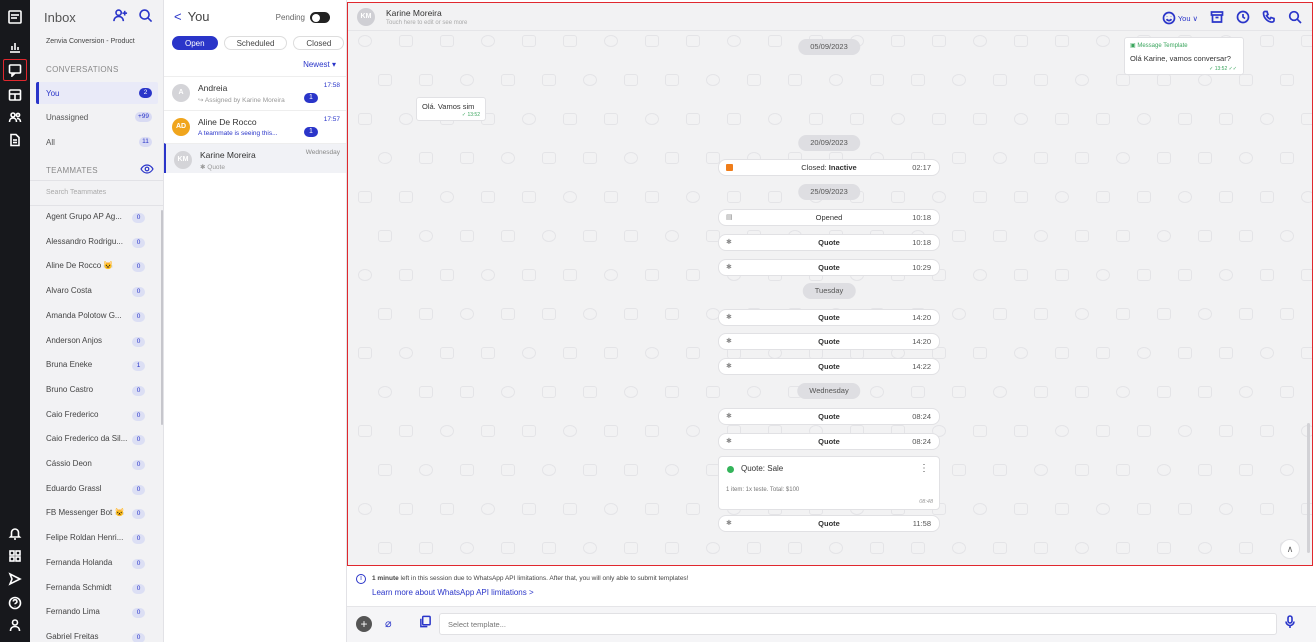 This screenshot has height=642, width=1316. I want to click on documents-icon, so click(15, 140).